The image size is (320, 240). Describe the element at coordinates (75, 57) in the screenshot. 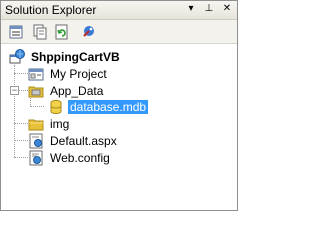

I see `project-label: ShppingCartVB` at that location.